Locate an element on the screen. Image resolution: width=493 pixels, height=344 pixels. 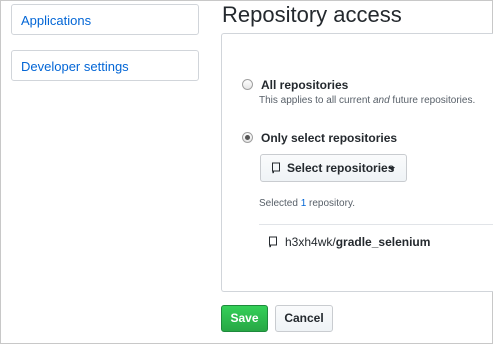
radio-only-select-repositories is located at coordinates (247, 137).